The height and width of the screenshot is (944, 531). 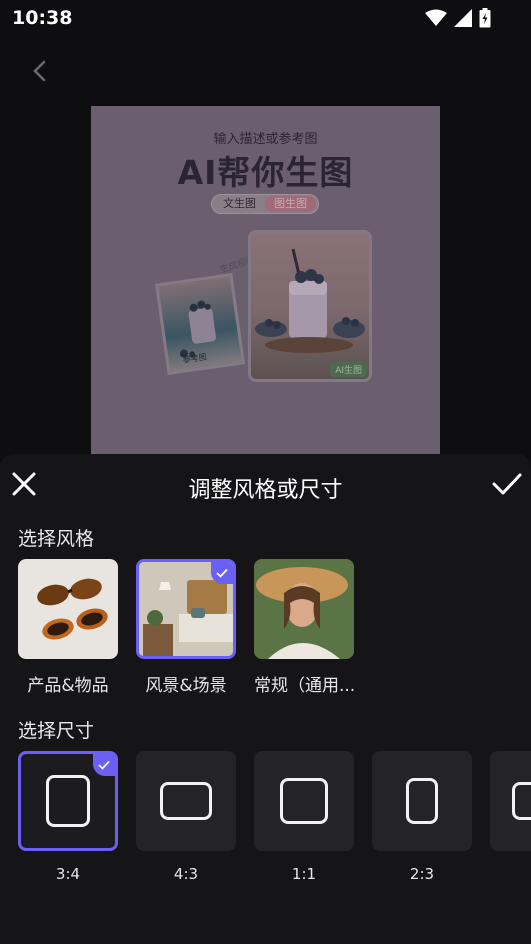 What do you see at coordinates (290, 204) in the screenshot?
I see `preview-tab-image: 图生图` at bounding box center [290, 204].